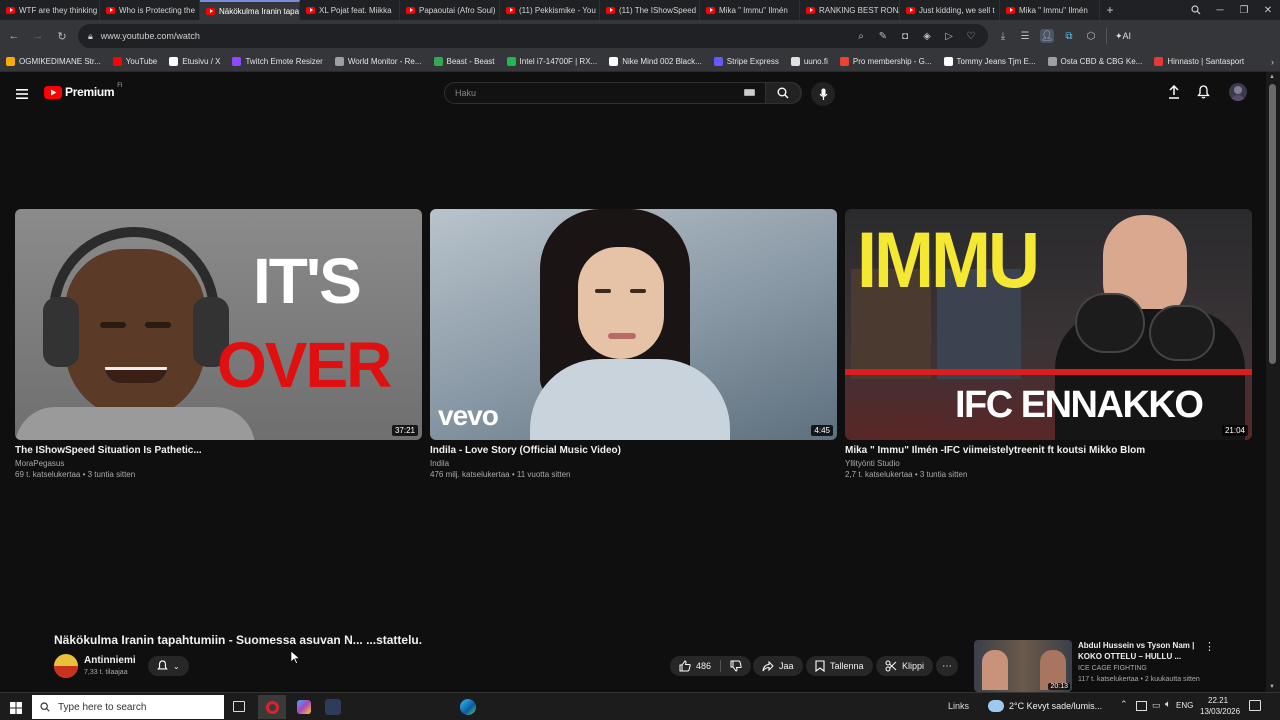 This screenshot has height=720, width=1280. Describe the element at coordinates (1025, 36) in the screenshot. I see `collections-icon: ☰` at that location.